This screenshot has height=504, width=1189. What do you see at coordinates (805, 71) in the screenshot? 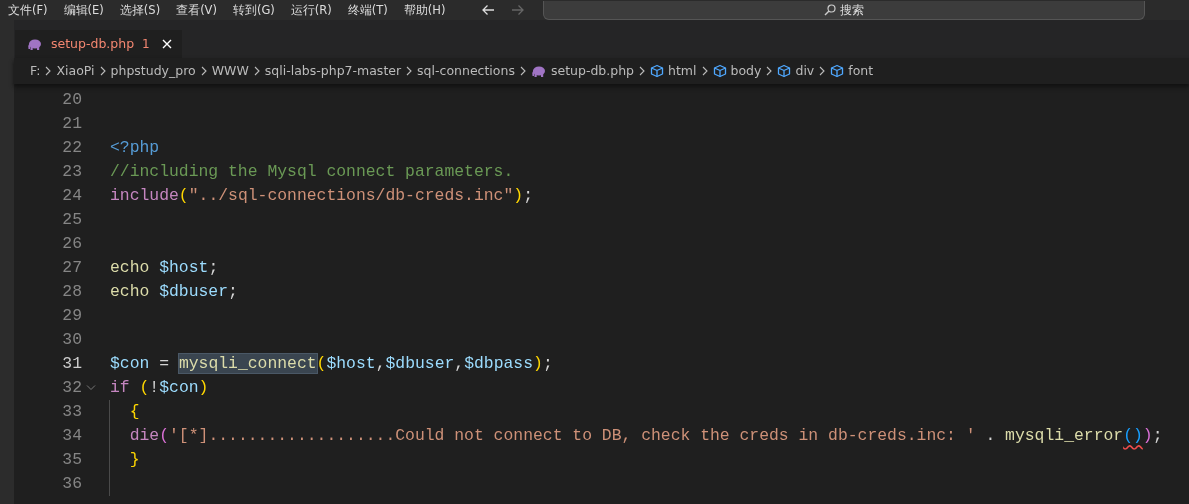
I see `breadcrumb-item: div` at bounding box center [805, 71].